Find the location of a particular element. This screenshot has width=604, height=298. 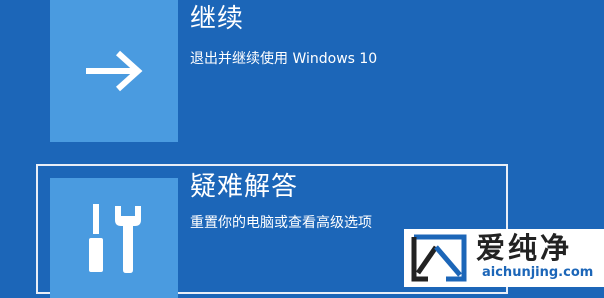

continue-description: 退出并继续使用 Windows 10 is located at coordinates (284, 59).